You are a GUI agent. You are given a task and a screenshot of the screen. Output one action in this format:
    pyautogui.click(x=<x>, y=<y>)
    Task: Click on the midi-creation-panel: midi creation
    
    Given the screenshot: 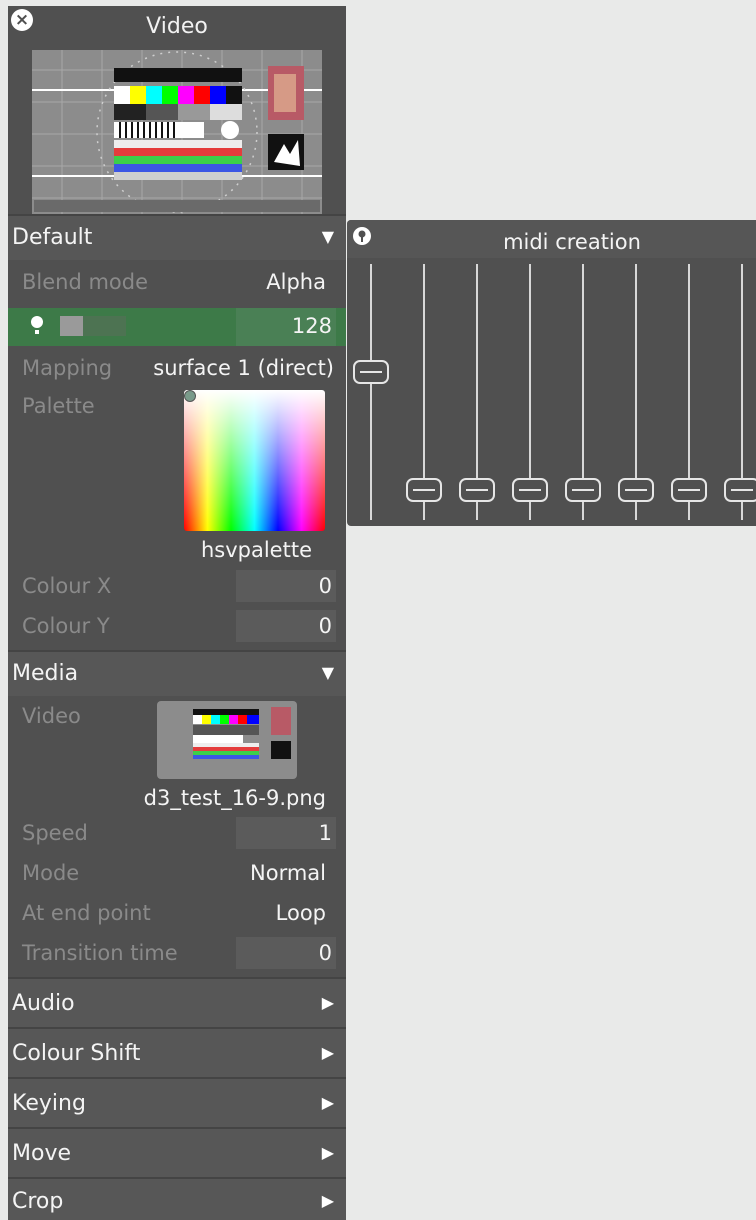 What is the action you would take?
    pyautogui.click(x=551, y=373)
    